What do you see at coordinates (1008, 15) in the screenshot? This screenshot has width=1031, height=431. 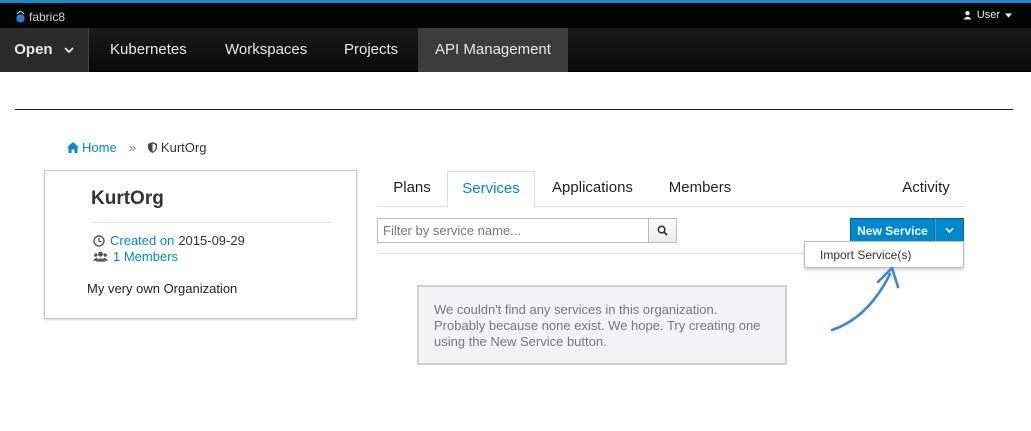 I see `caret-down-icon` at bounding box center [1008, 15].